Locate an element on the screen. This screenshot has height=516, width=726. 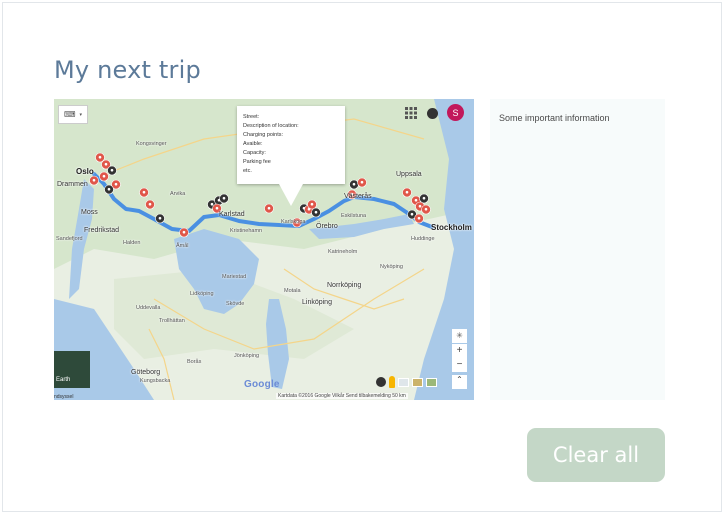
popup-line-parking: Parking fee is located at coordinates (257, 162).